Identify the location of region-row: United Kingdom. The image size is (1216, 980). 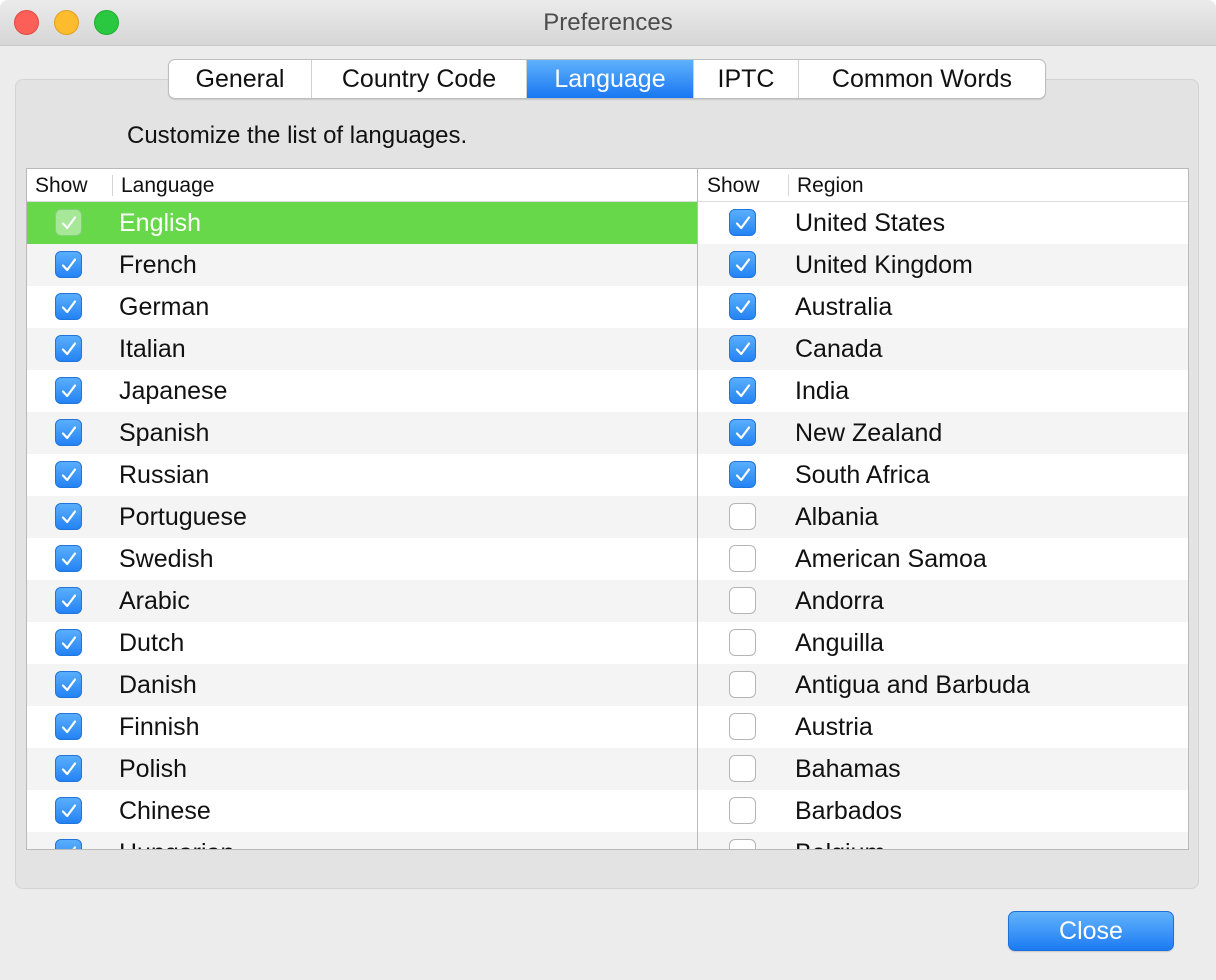
(943, 265).